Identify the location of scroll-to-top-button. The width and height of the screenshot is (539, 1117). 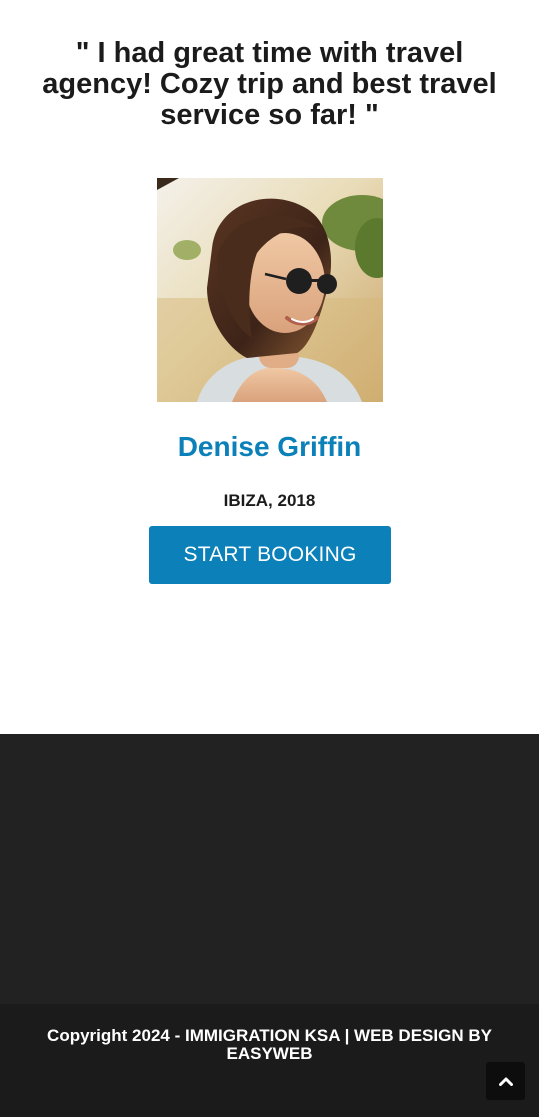
(505, 1081).